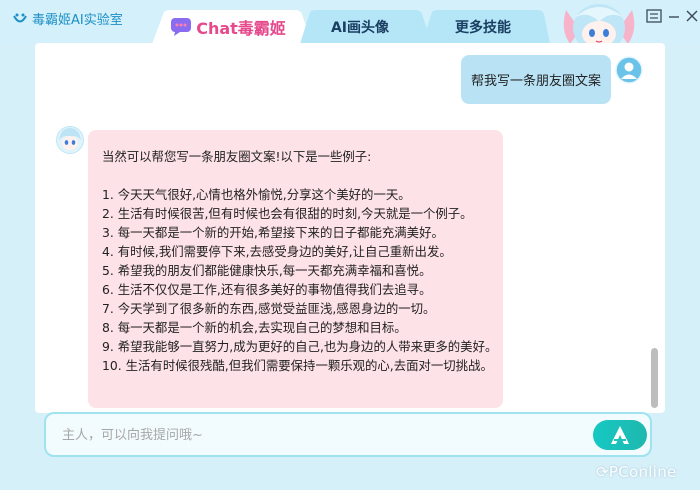 This screenshot has height=490, width=700. Describe the element at coordinates (20, 17) in the screenshot. I see `app-logo-icon` at that location.